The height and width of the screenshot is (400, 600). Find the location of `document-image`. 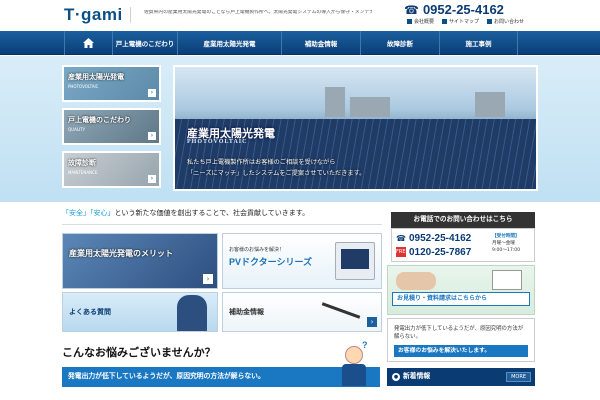

document-image is located at coordinates (507, 280).